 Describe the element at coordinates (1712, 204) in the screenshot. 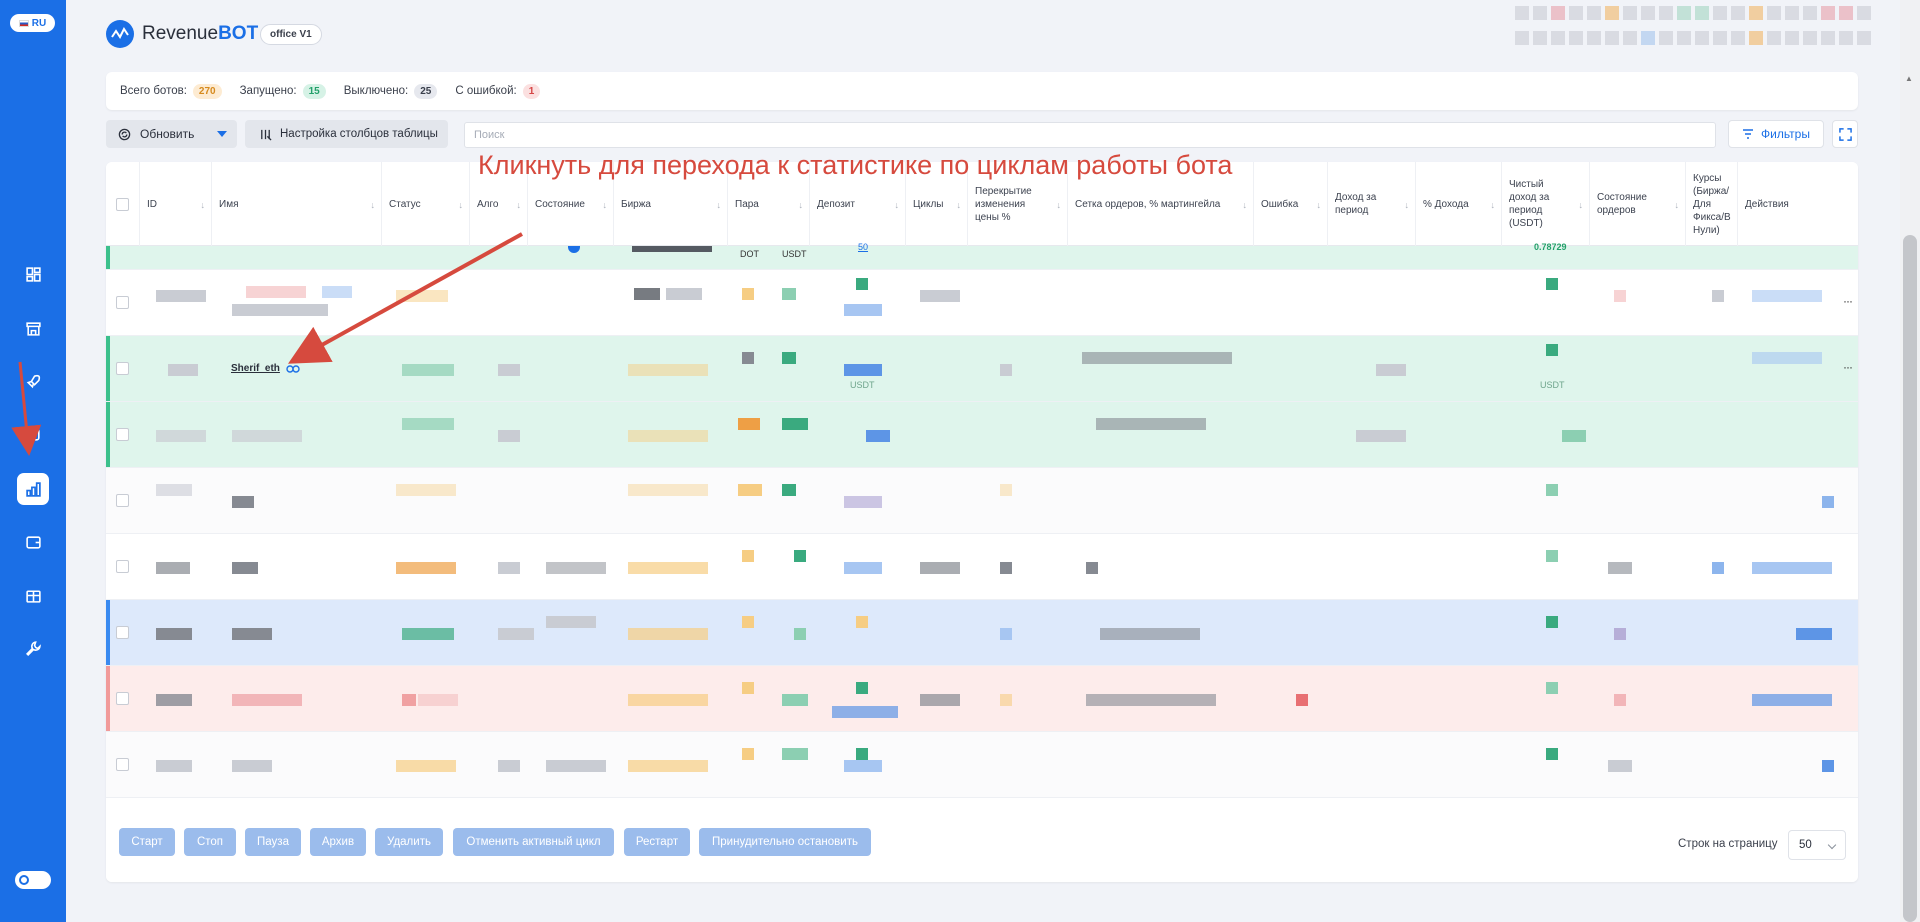

I see `col-rates: Курсы (Биржа/Для Фикса/В Нули)` at that location.